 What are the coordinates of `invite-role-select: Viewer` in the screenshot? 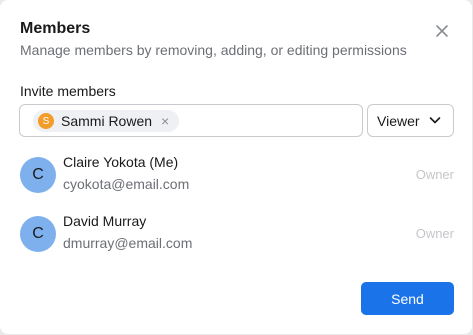 It's located at (410, 120).